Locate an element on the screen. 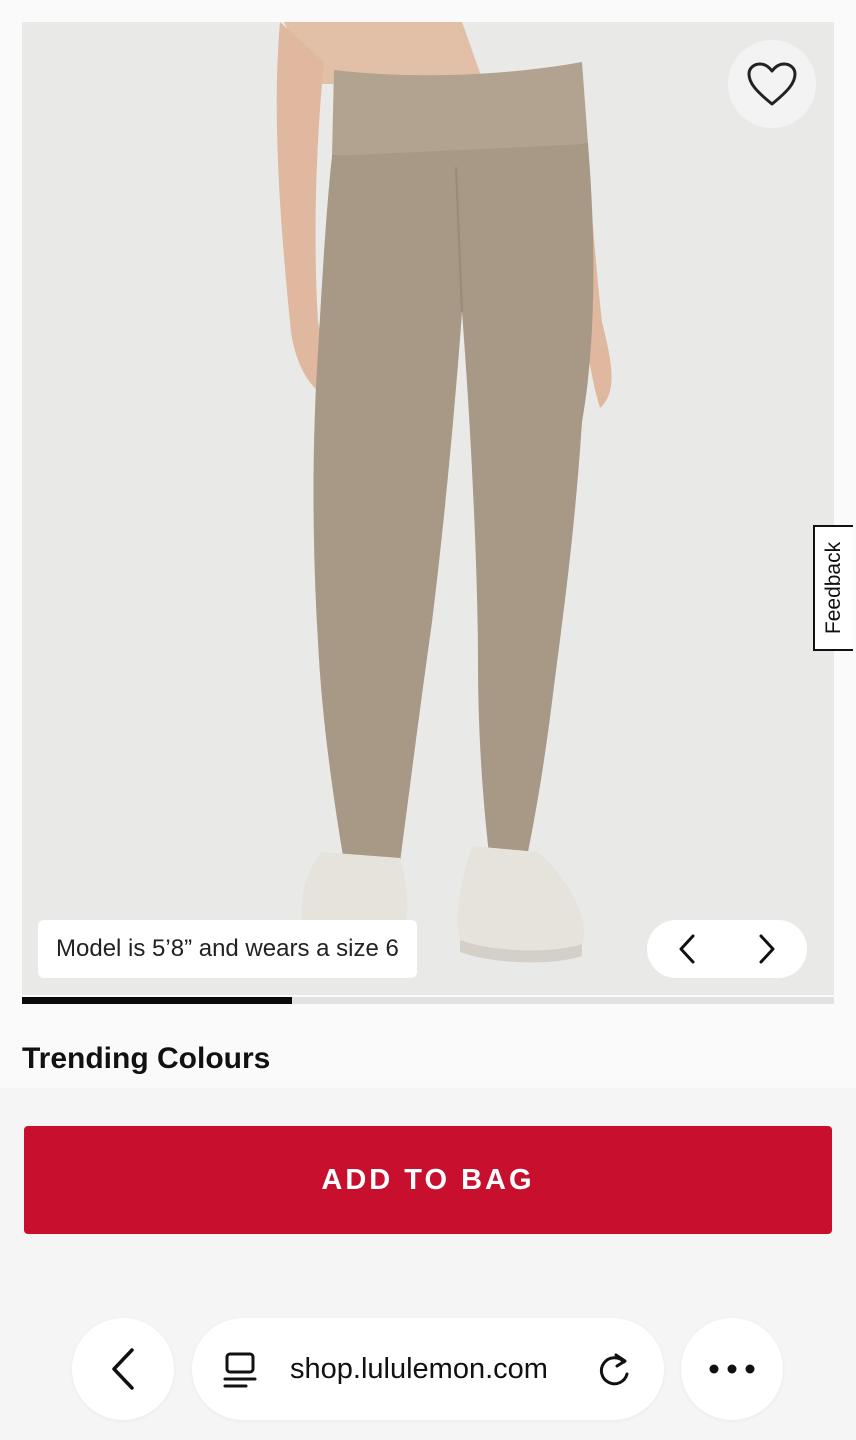  next-image-button is located at coordinates (767, 949).